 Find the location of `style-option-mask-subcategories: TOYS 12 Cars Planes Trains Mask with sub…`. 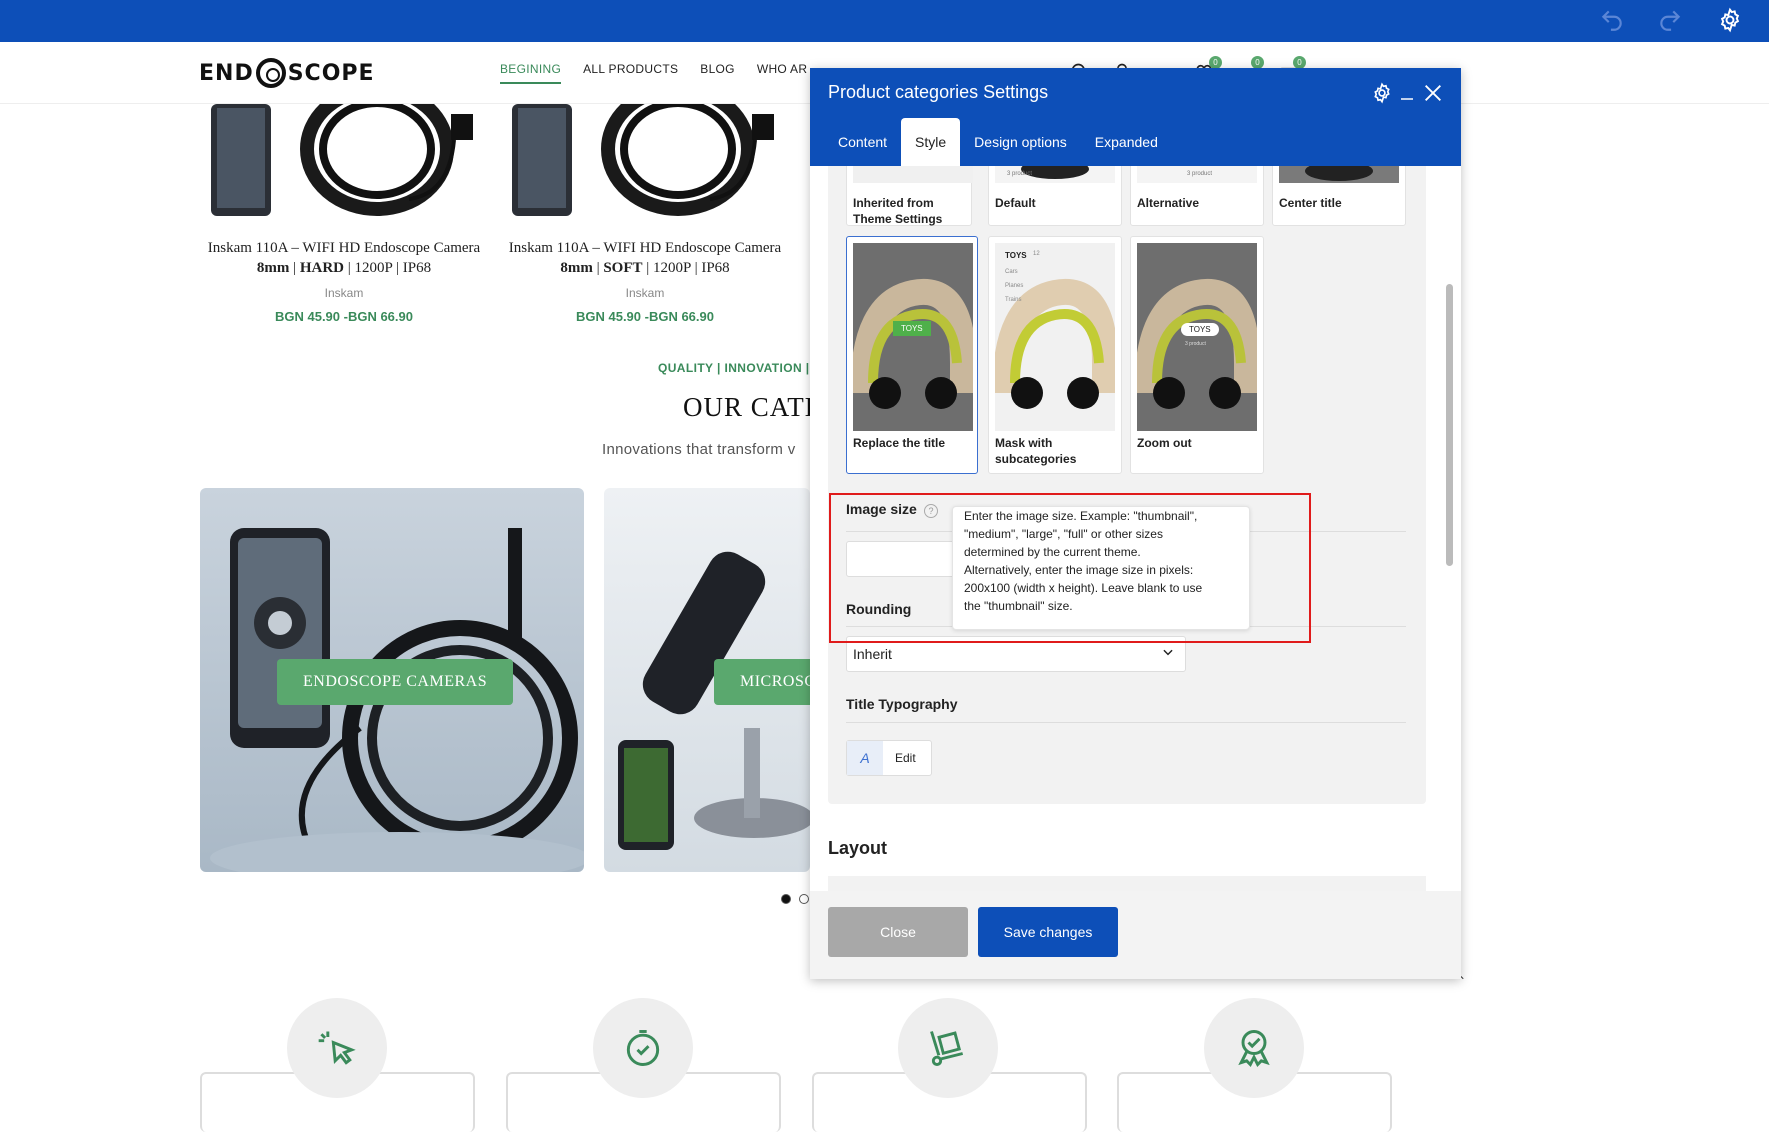

style-option-mask-subcategories: TOYS 12 Cars Planes Trains Mask with sub… is located at coordinates (1055, 355).